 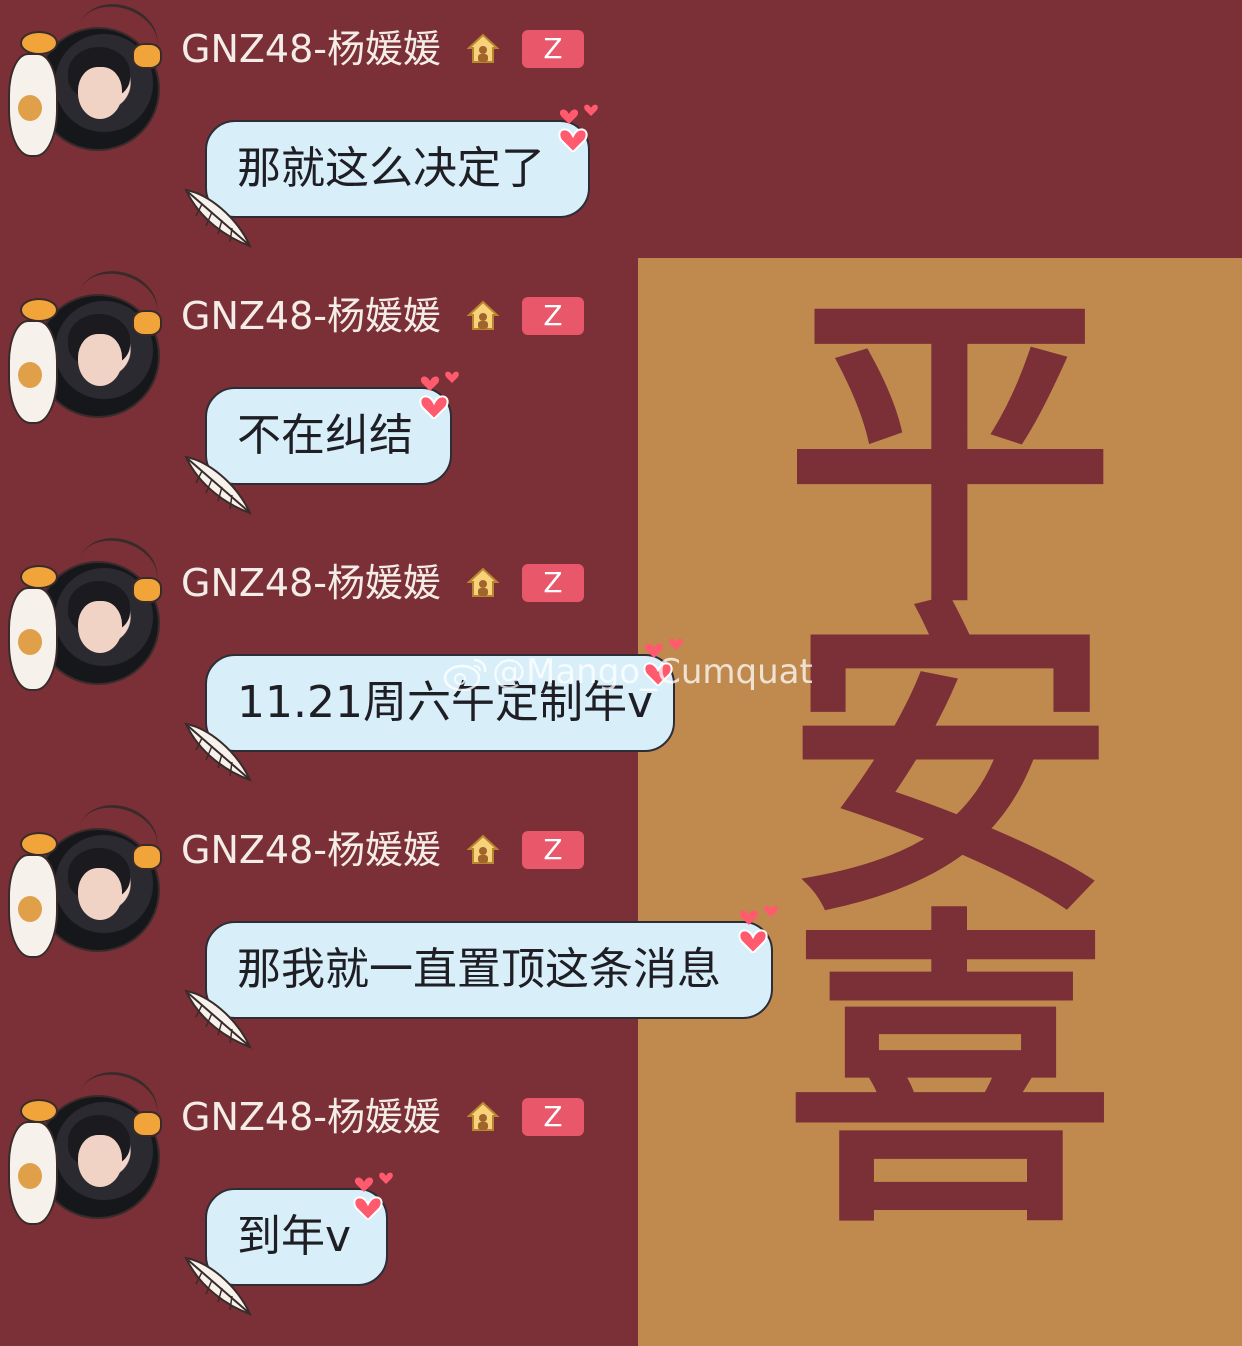 I want to click on message-bubble: 那我就一直置顶这条消息, so click(x=489, y=970).